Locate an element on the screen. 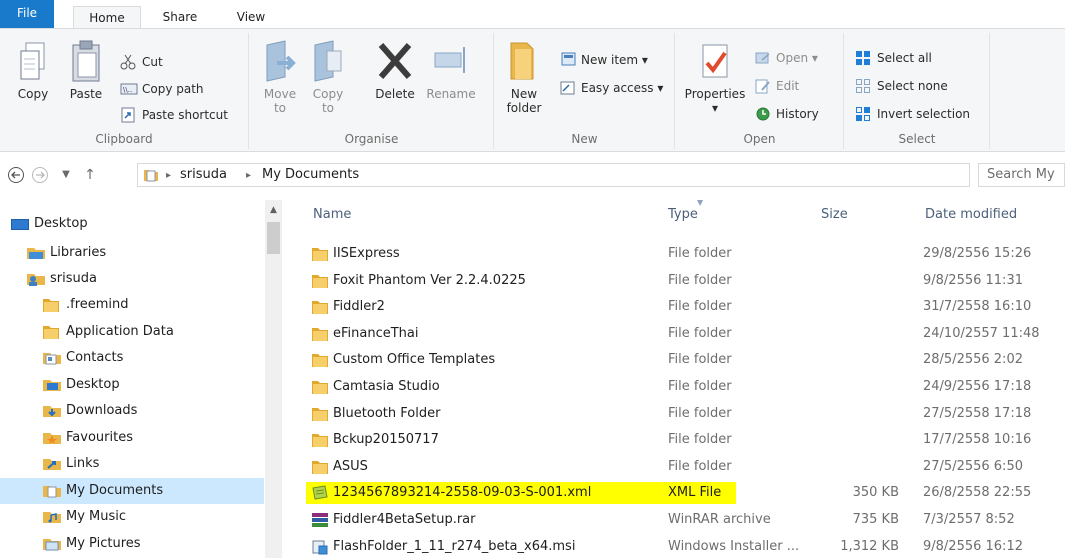 The width and height of the screenshot is (1065, 558). file-row: Fiddler2 File folder 31/7/2558 16:10 is located at coordinates (674, 307).